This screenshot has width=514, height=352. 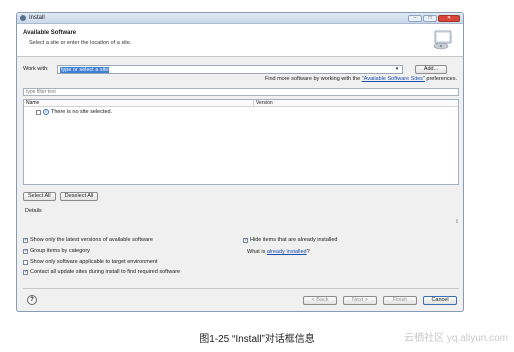 What do you see at coordinates (38, 112) in the screenshot?
I see `item-checkbox` at bounding box center [38, 112].